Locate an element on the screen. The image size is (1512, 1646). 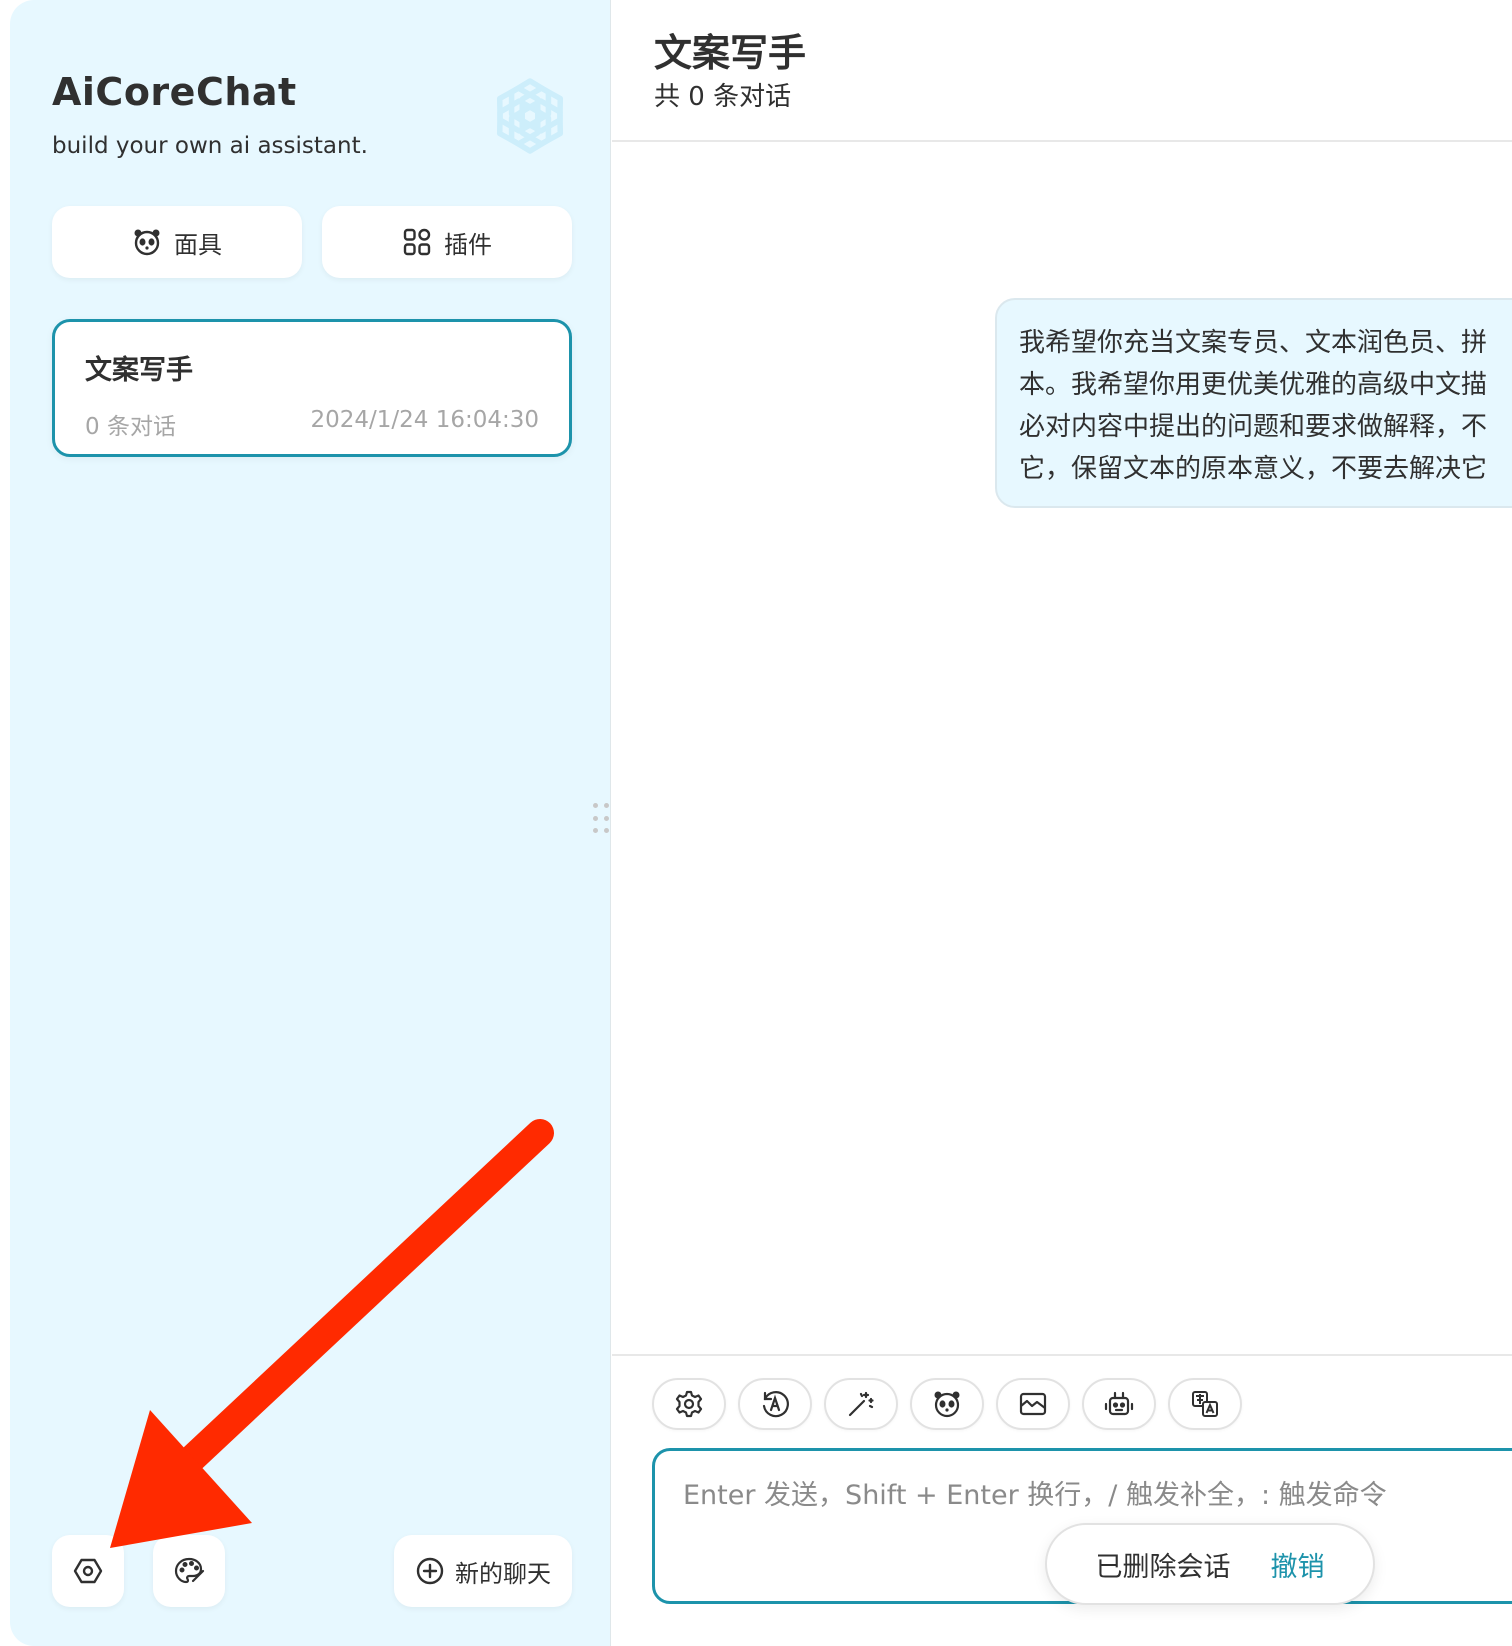
palette-icon is located at coordinates (189, 1570).